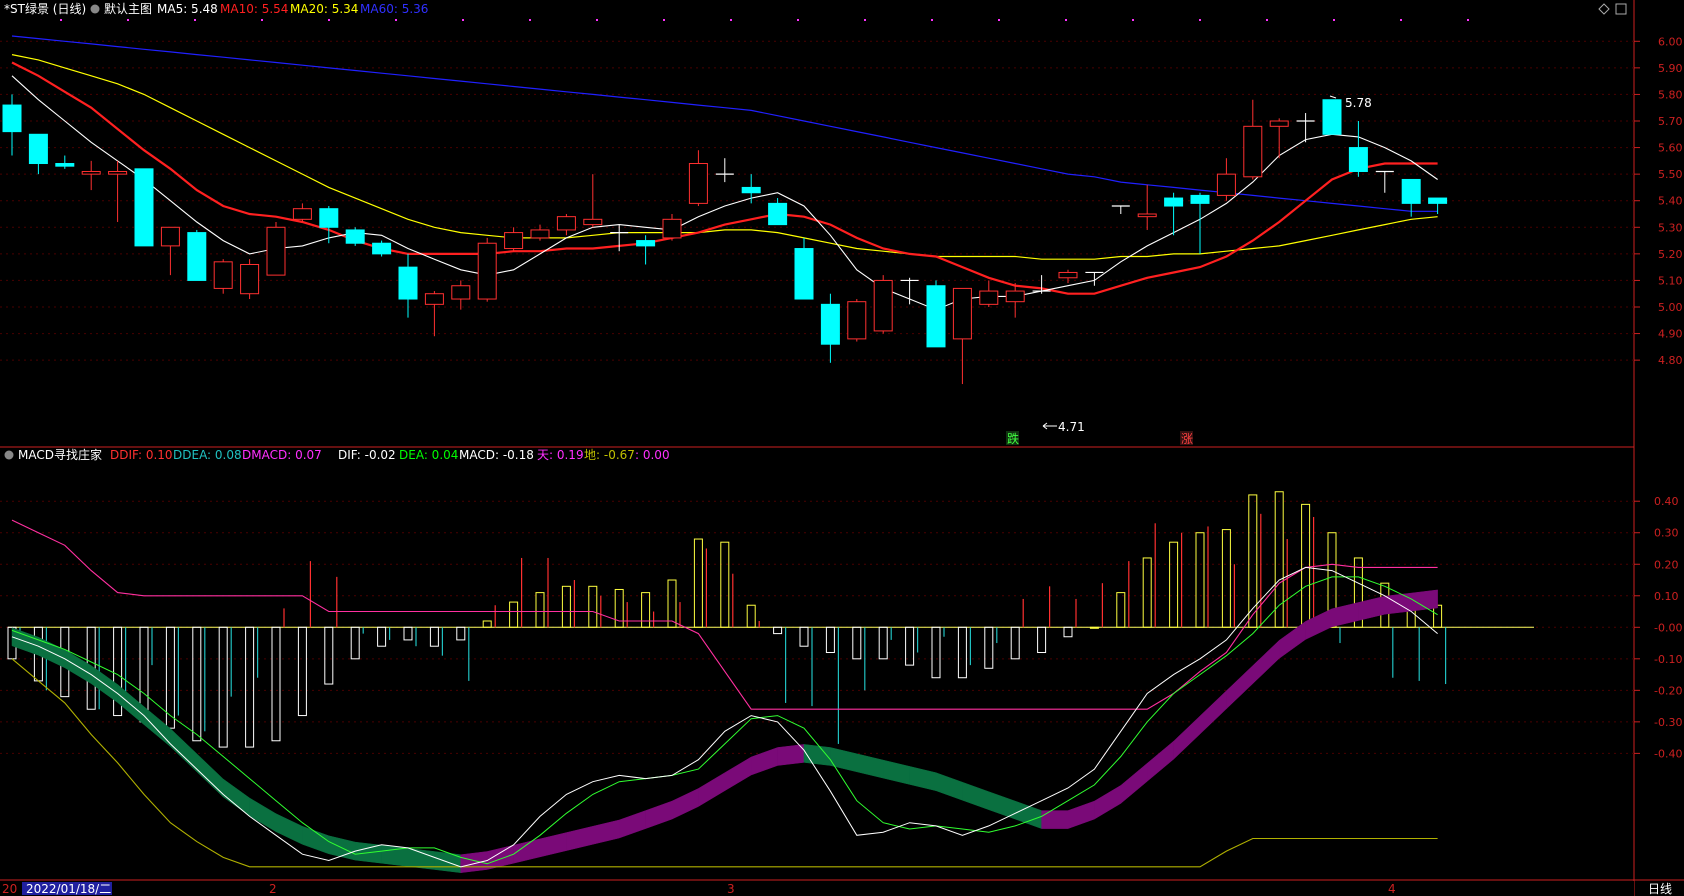  What do you see at coordinates (836, 888) in the screenshot?
I see `time-axis: 20 2022/01/18/二 2 3 4 日线` at bounding box center [836, 888].